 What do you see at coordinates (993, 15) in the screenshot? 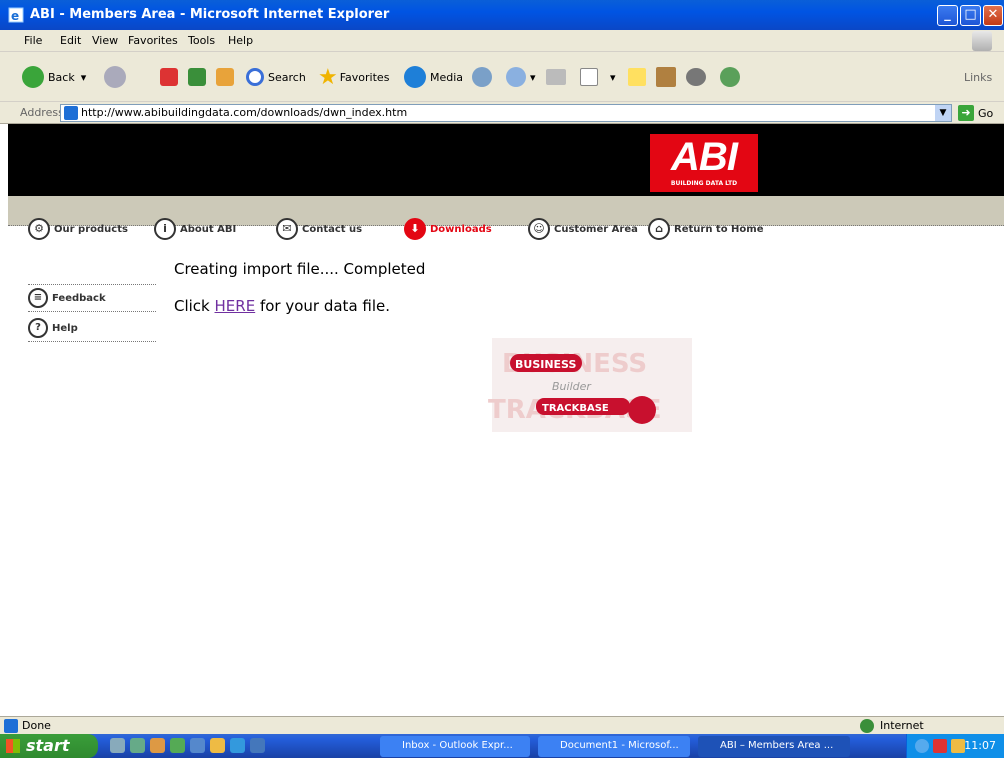
I see `close-button: ✕` at bounding box center [993, 15].